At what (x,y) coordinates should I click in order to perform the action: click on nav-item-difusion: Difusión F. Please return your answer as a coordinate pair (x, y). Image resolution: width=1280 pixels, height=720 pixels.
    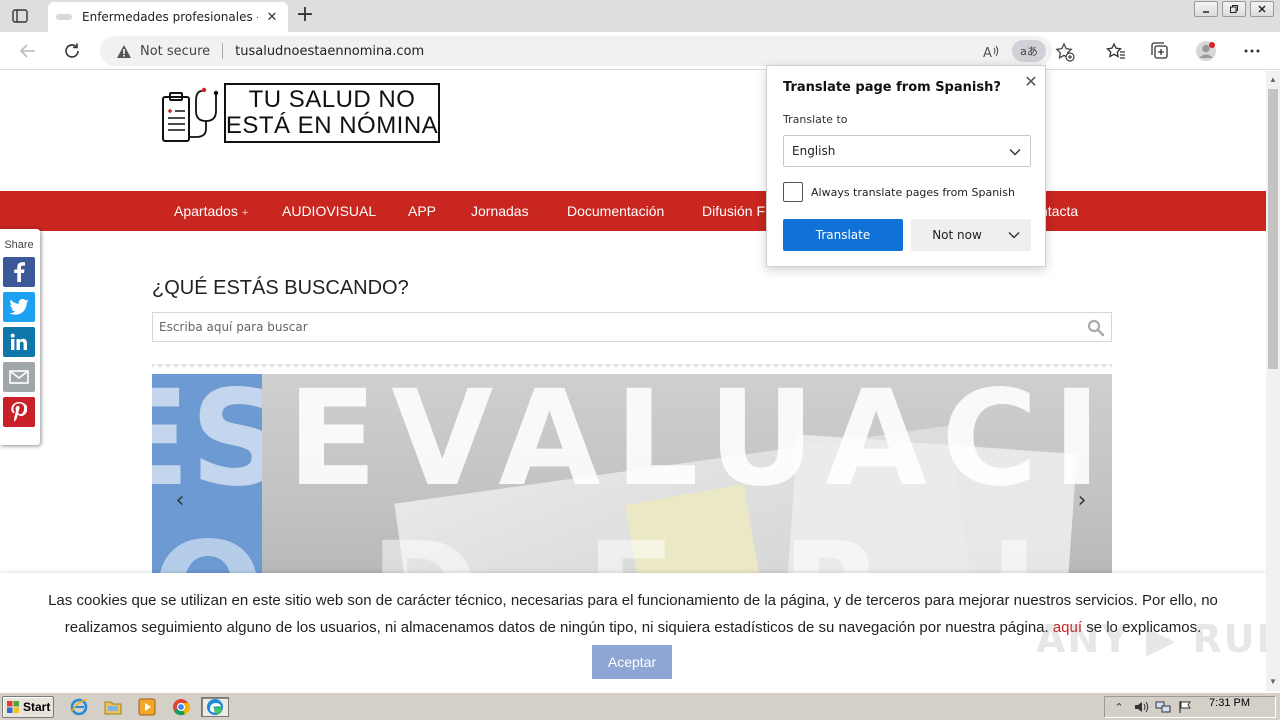
    Looking at the image, I should click on (733, 211).